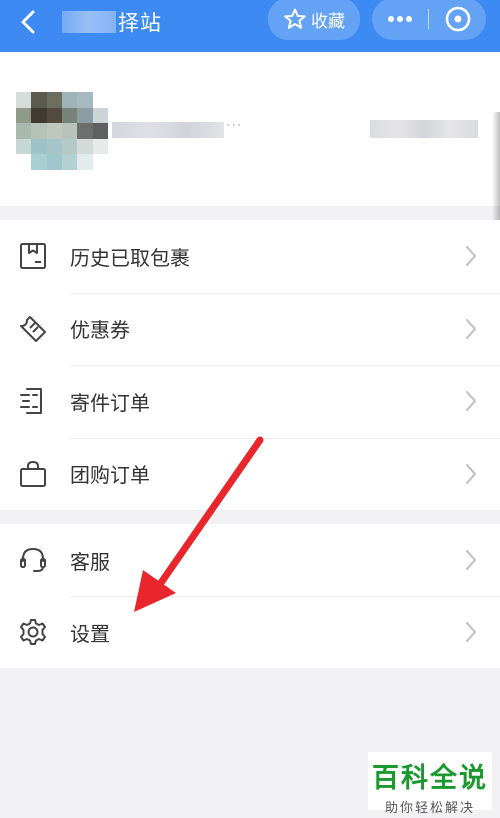  What do you see at coordinates (496, 167) in the screenshot?
I see `profile-edge-shadow` at bounding box center [496, 167].